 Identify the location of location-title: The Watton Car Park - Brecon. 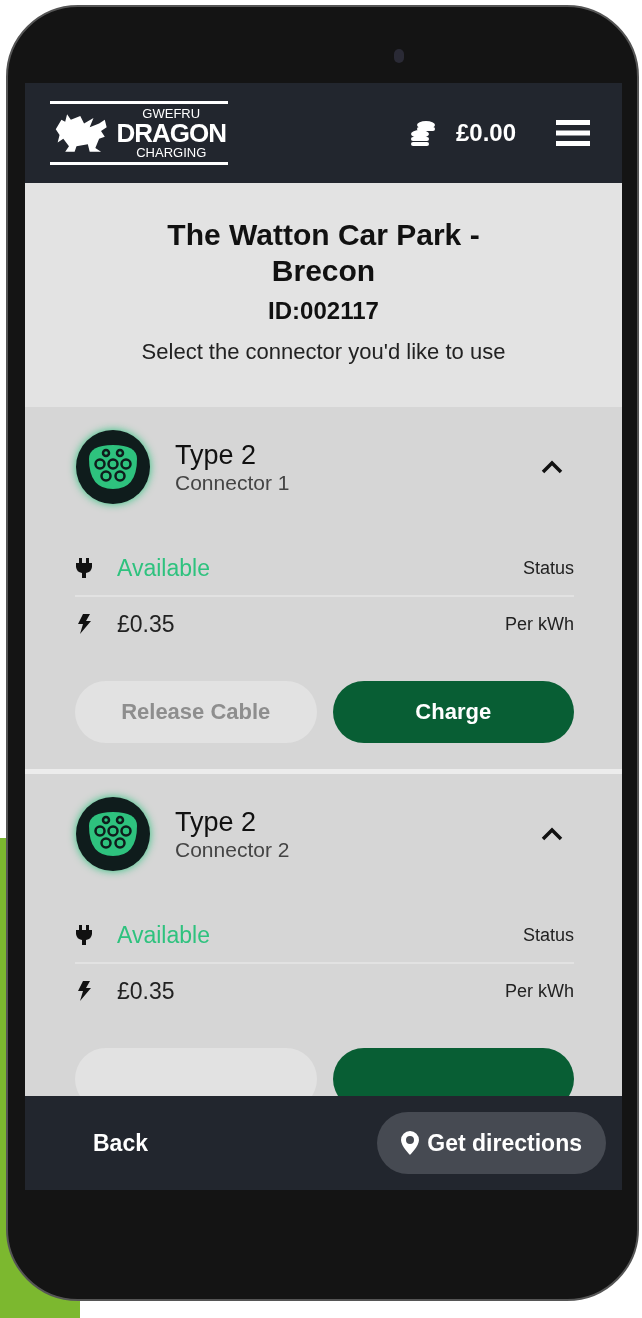
(323, 253).